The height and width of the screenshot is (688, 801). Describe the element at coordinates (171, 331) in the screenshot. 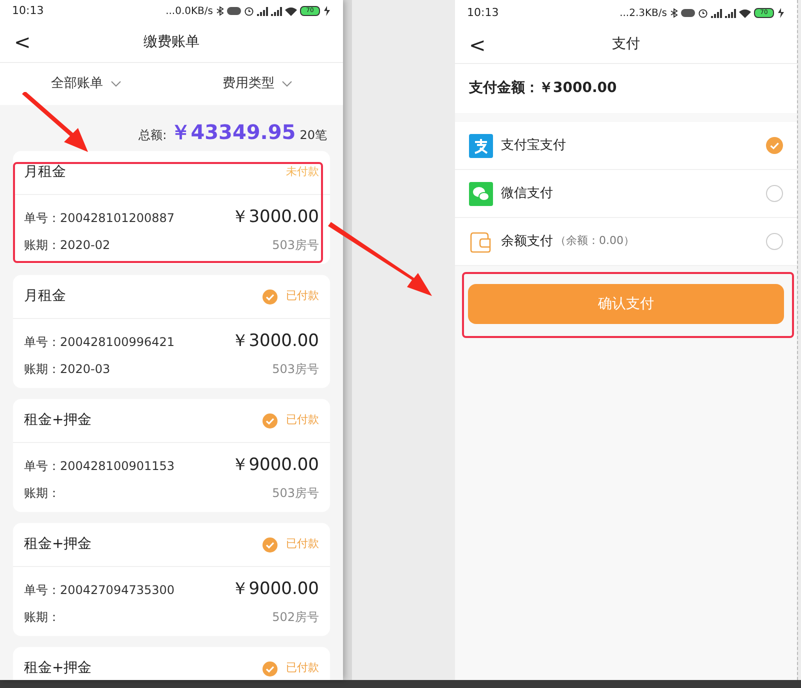

I see `bill-card: 月租金 已付款 单号：200428100996421 ￥3000.00 账期：2020-03 503房号` at that location.